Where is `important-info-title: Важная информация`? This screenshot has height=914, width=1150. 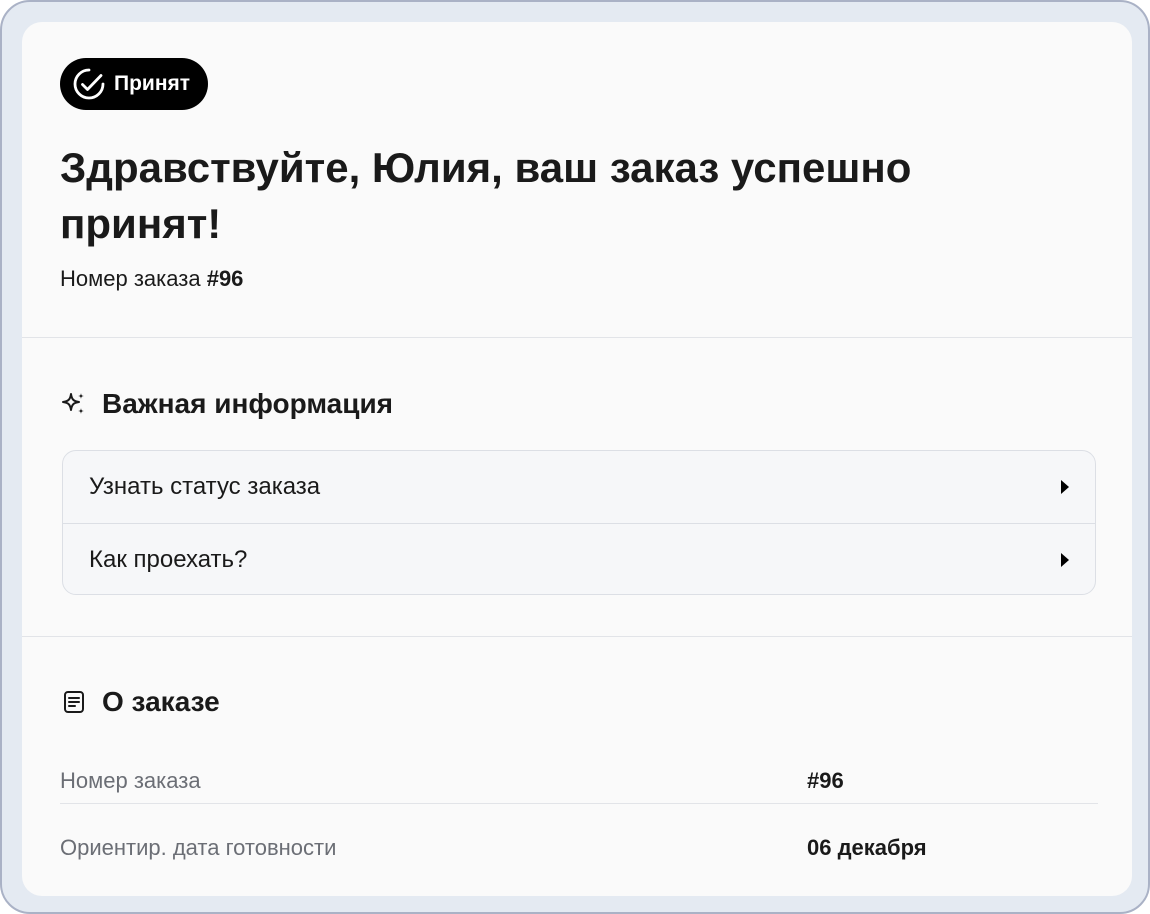
important-info-title: Важная информация is located at coordinates (226, 404).